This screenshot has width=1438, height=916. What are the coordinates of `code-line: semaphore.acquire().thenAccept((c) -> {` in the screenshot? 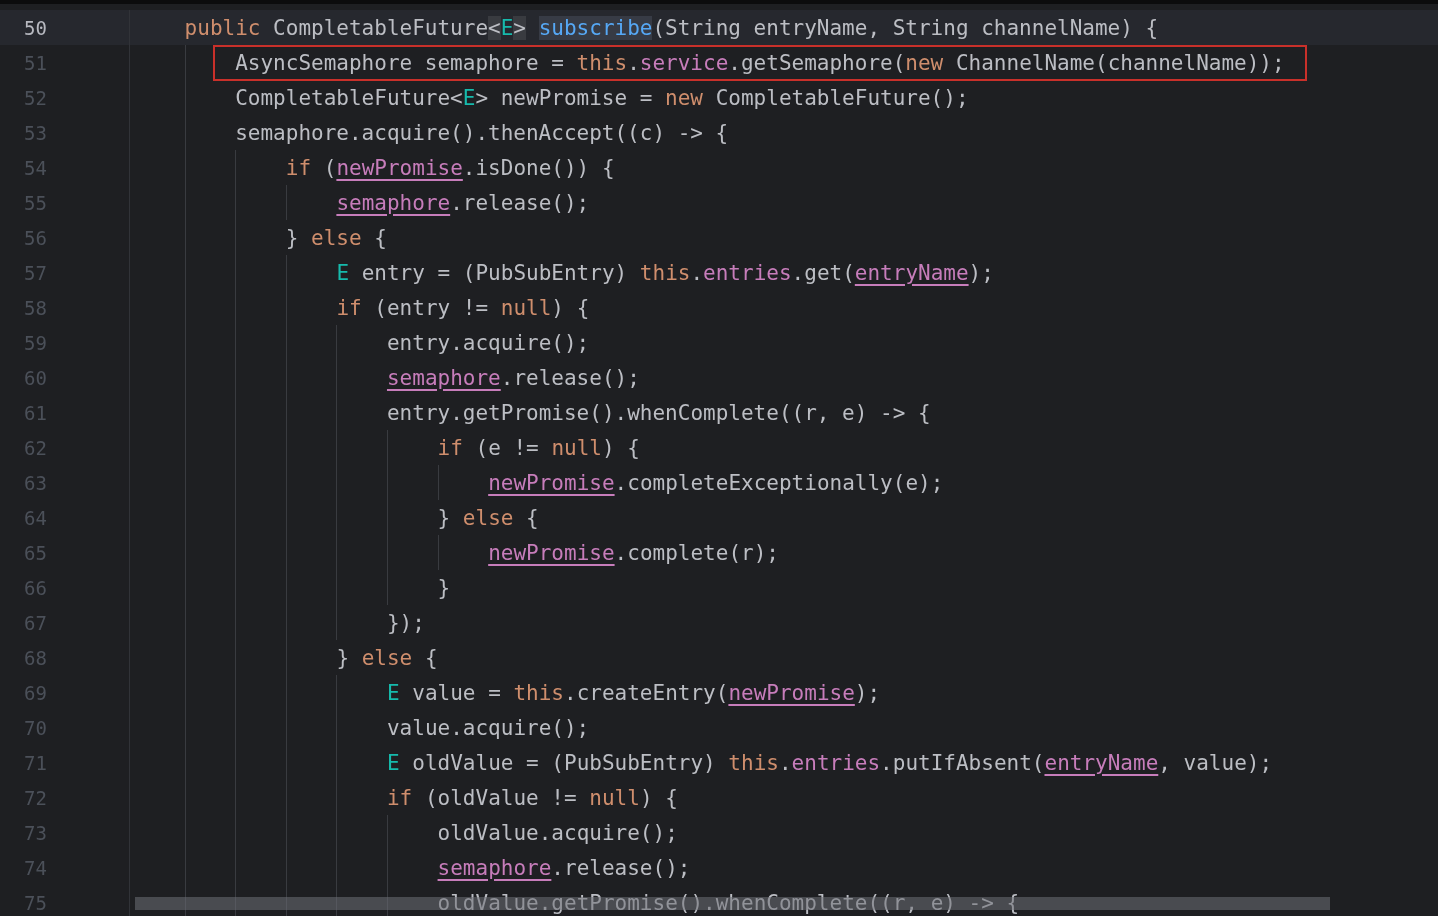 It's located at (482, 133).